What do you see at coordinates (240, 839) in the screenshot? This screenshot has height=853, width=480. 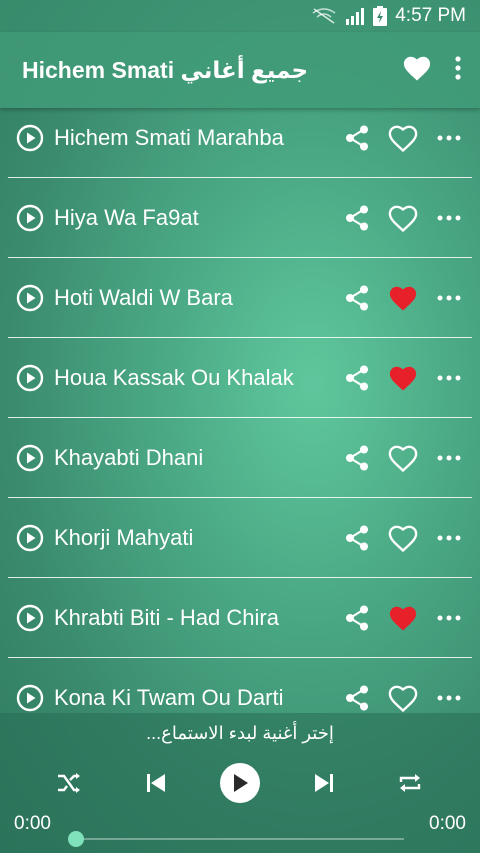 I see `progress-track` at bounding box center [240, 839].